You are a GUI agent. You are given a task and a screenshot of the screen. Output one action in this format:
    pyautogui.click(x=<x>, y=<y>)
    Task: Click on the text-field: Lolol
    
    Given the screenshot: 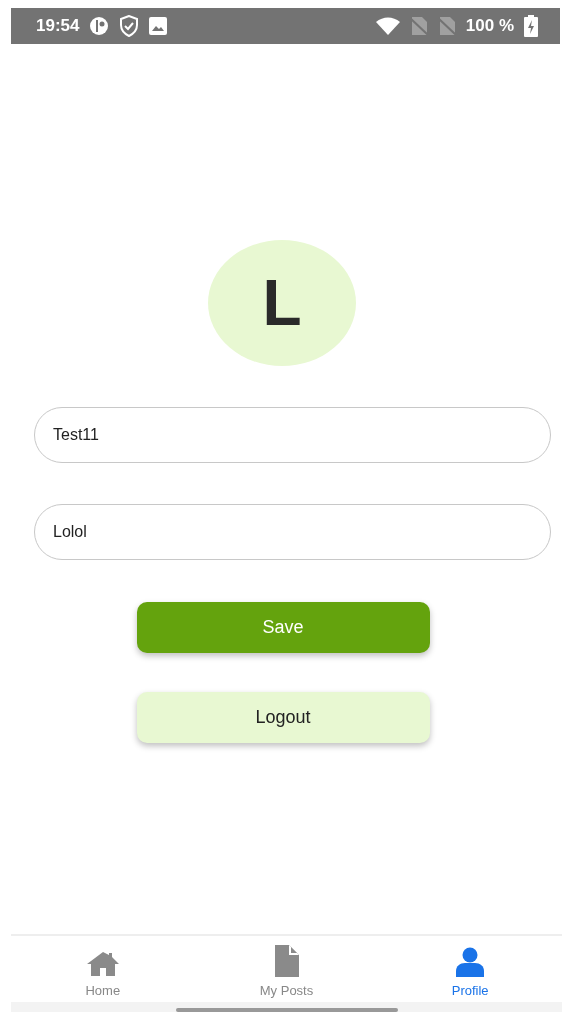 What is the action you would take?
    pyautogui.click(x=292, y=532)
    